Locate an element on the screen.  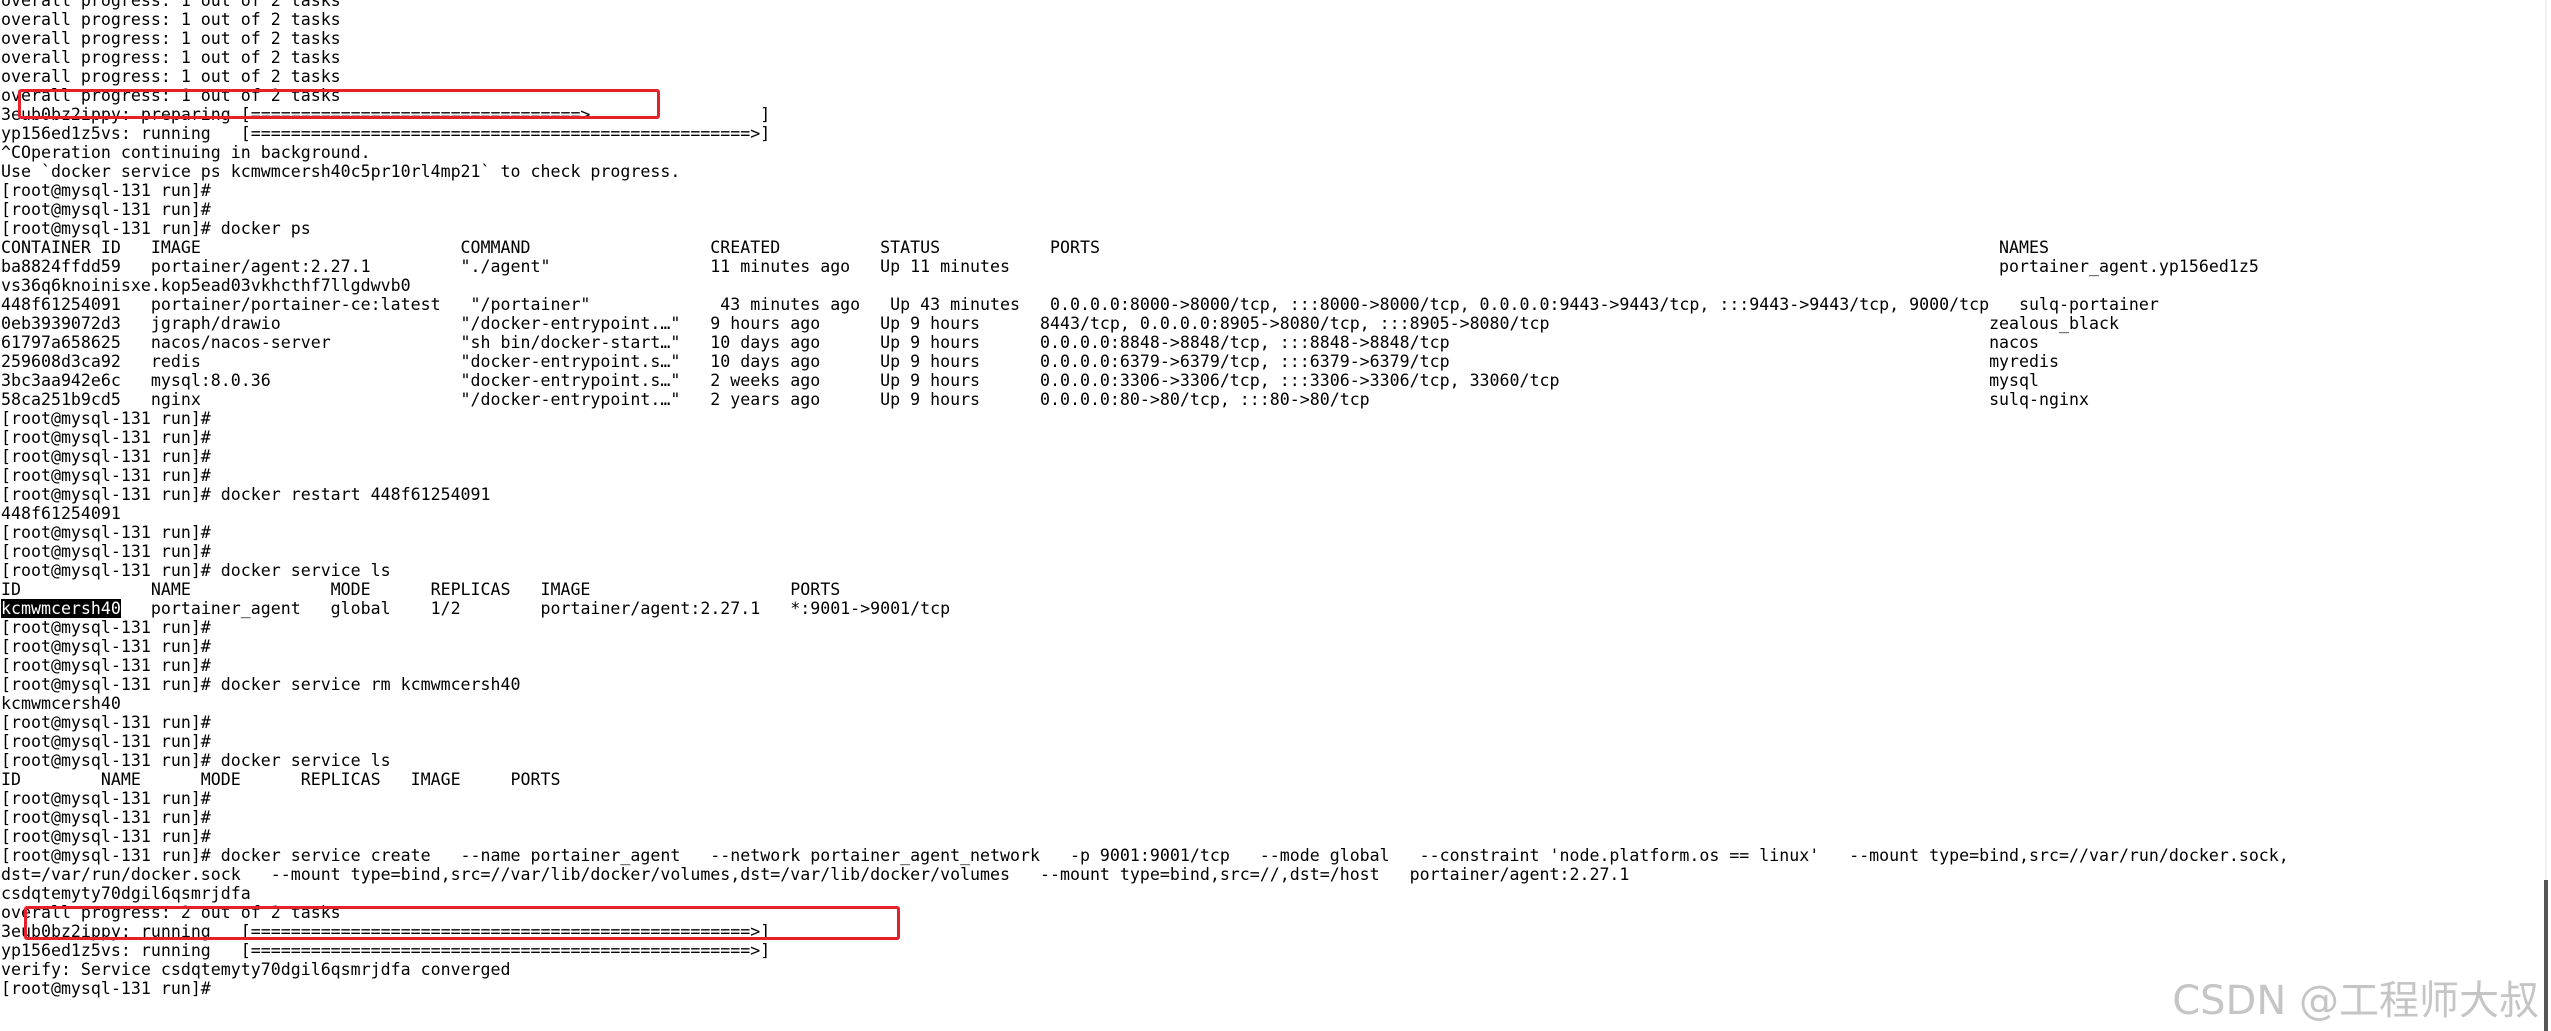
vertical-scrollbar is located at coordinates (2546, 515).